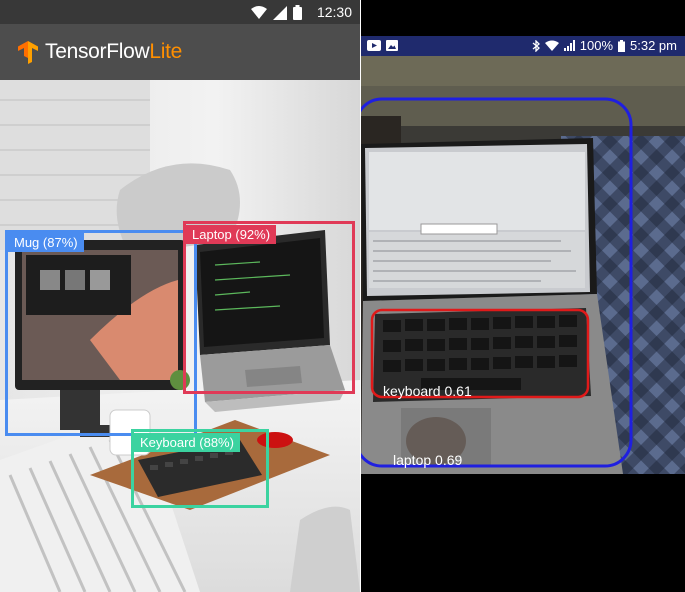 Image resolution: width=685 pixels, height=592 pixels. Describe the element at coordinates (187, 442) in the screenshot. I see `detection-label-keyboard: Keyboard (88%)` at that location.